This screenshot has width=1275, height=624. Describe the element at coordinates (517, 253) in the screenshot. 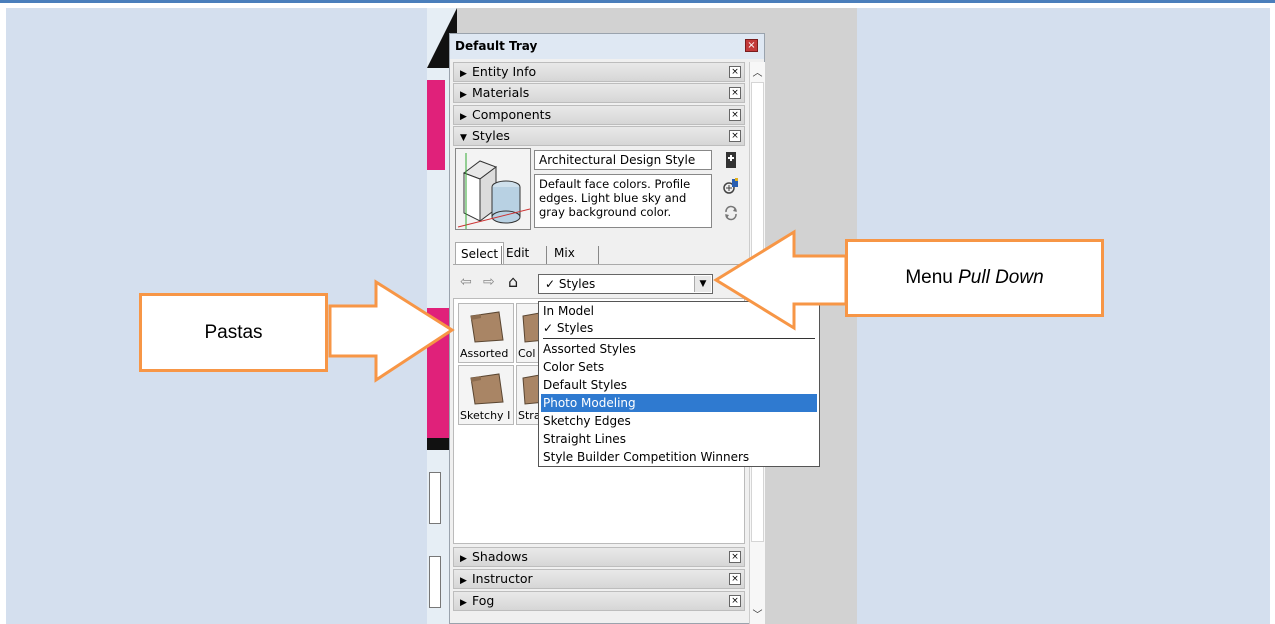

I see `tab-edit: Edit` at that location.